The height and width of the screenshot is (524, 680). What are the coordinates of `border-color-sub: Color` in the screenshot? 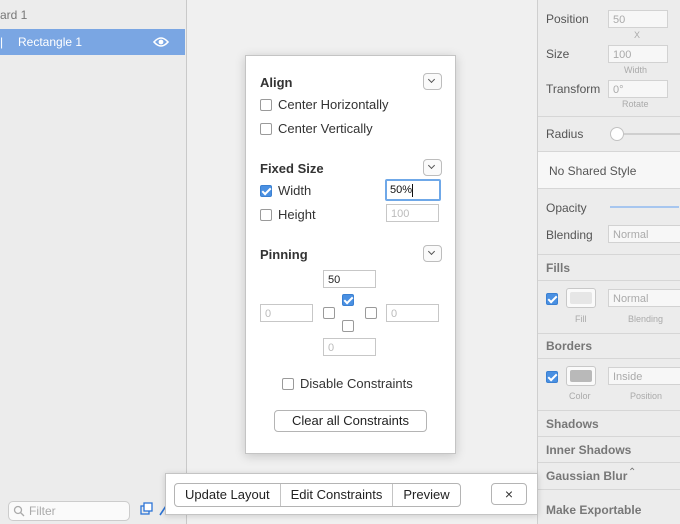 It's located at (580, 396).